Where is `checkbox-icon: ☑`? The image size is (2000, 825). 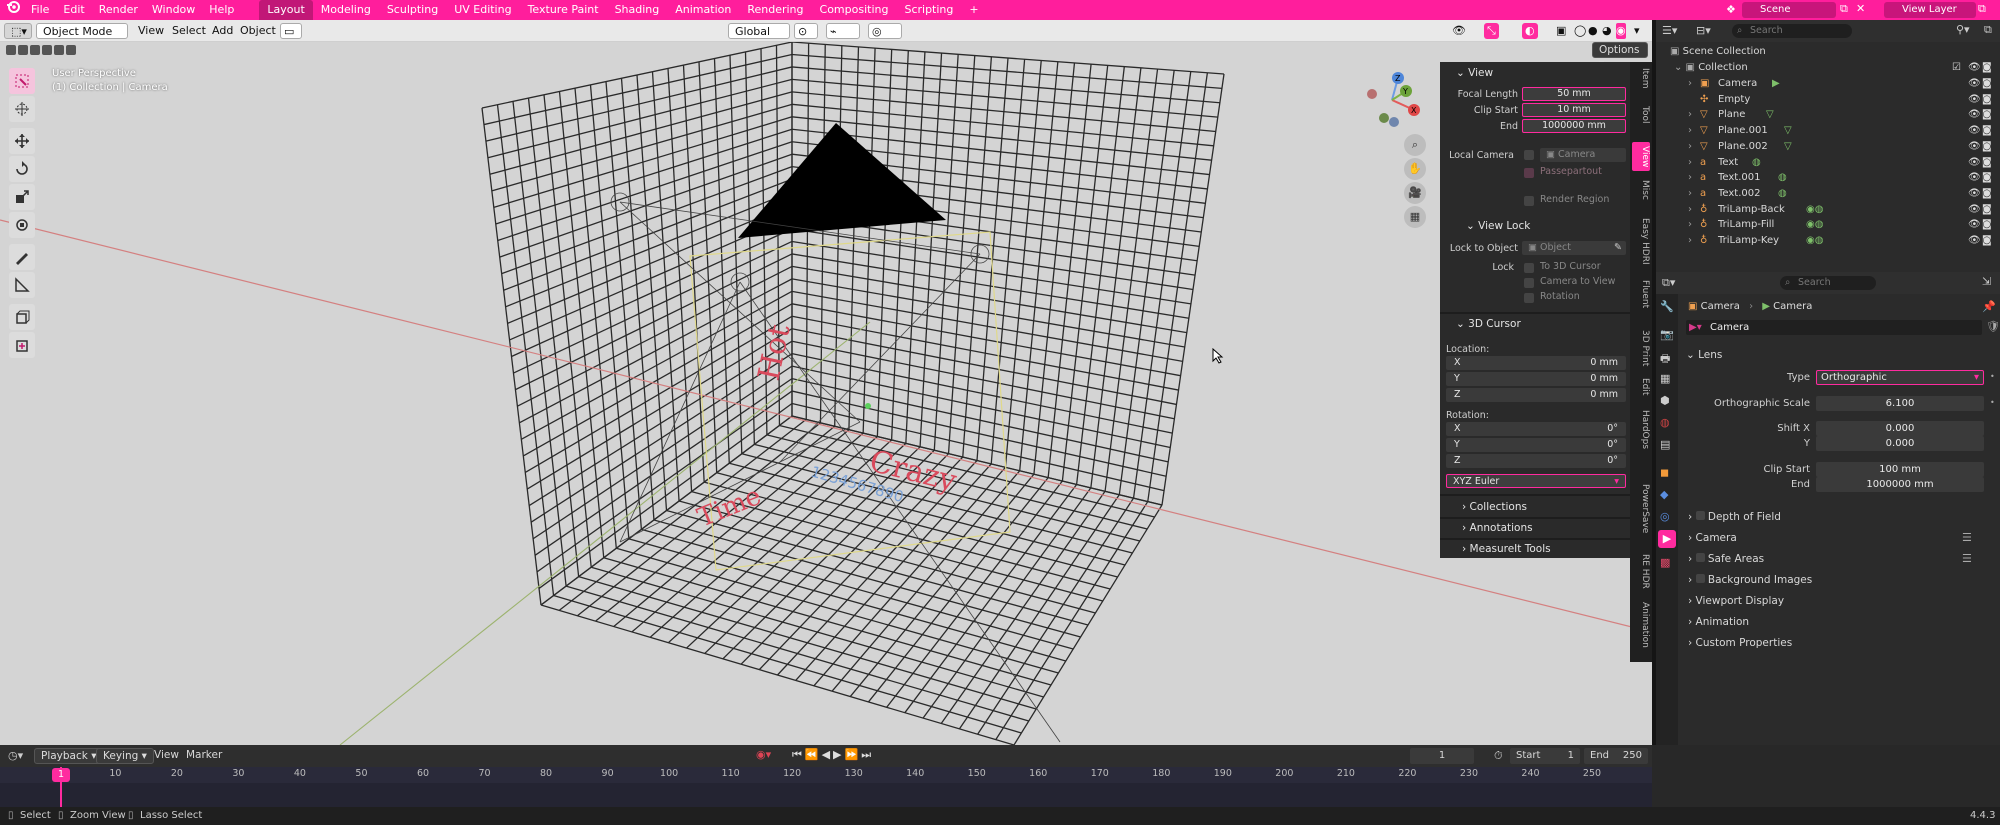 checkbox-icon: ☑ is located at coordinates (1956, 68).